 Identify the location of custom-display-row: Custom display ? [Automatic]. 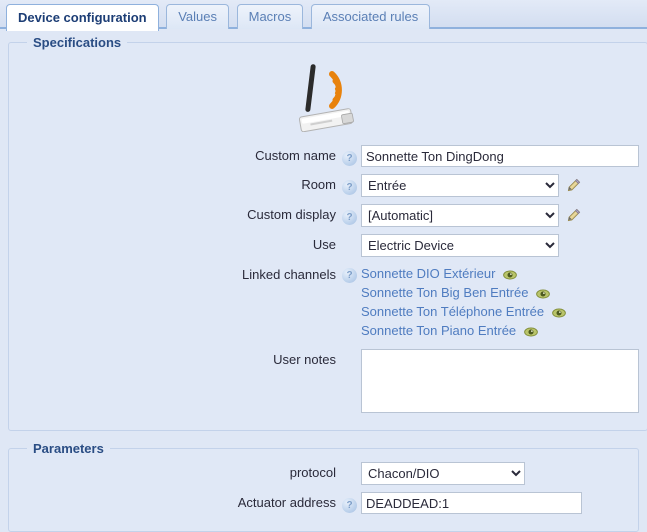
(328, 215).